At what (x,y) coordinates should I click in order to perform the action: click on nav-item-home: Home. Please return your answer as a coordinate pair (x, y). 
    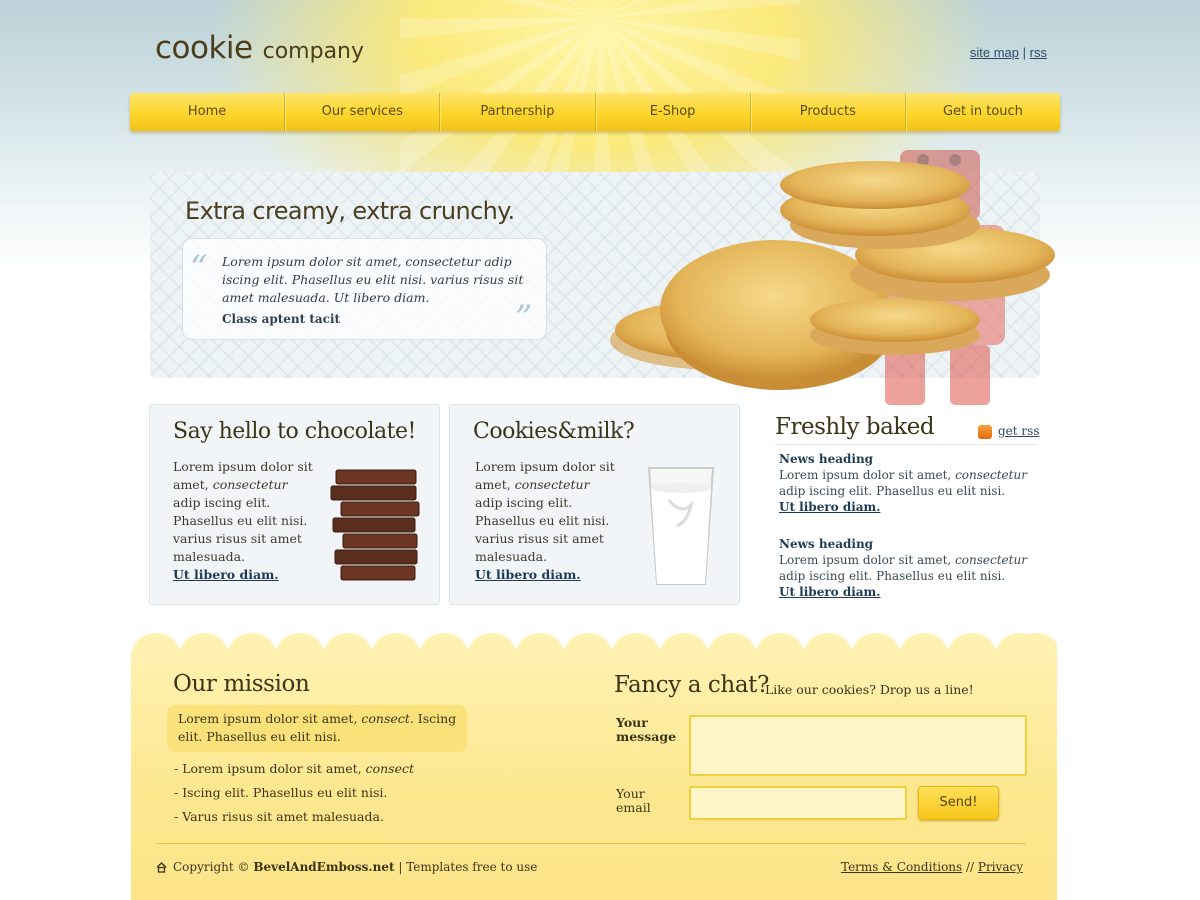
    Looking at the image, I should click on (208, 112).